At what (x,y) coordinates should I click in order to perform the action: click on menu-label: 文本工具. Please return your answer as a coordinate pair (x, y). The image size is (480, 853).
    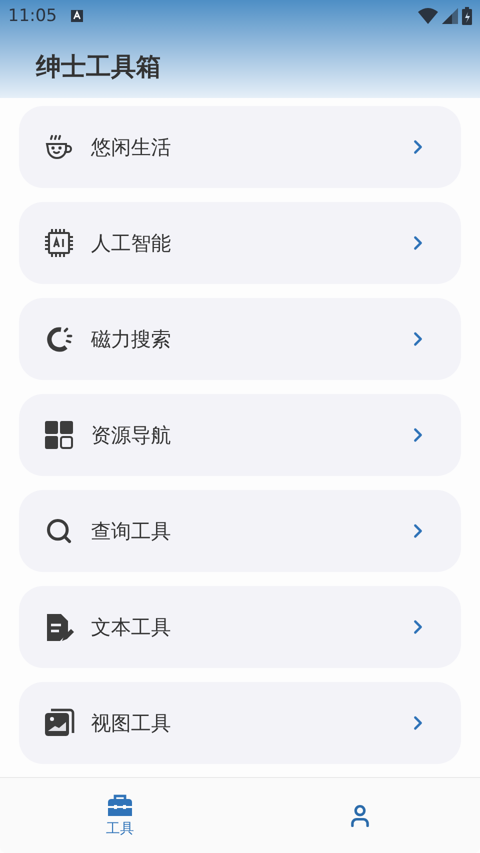
    Looking at the image, I should click on (131, 627).